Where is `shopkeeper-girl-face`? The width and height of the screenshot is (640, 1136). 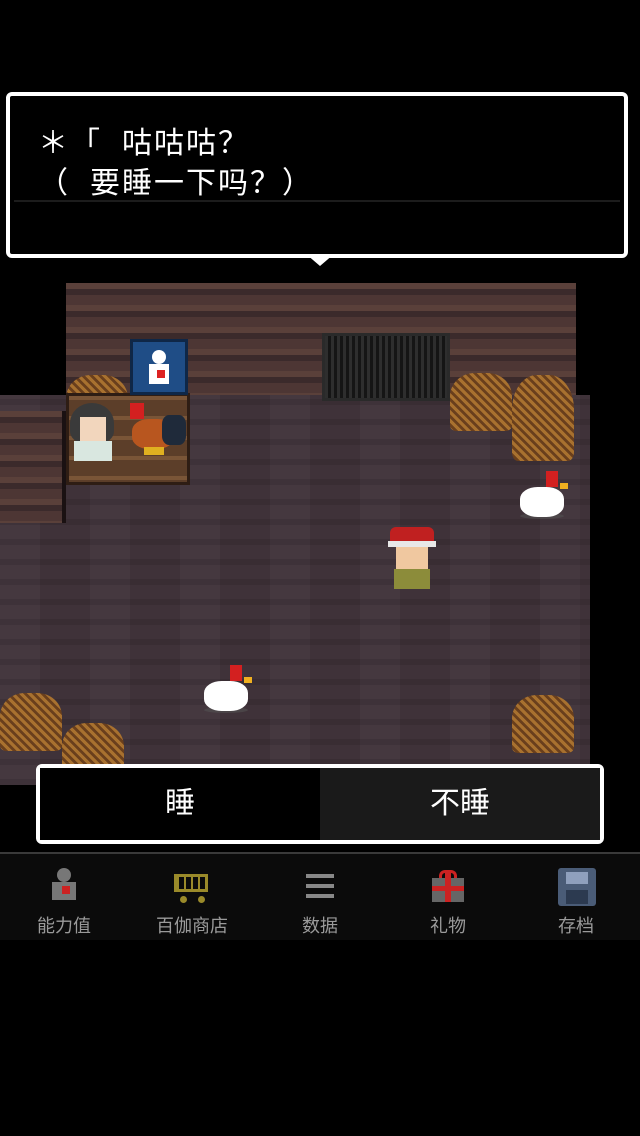
shopkeeper-girl-face is located at coordinates (93, 429).